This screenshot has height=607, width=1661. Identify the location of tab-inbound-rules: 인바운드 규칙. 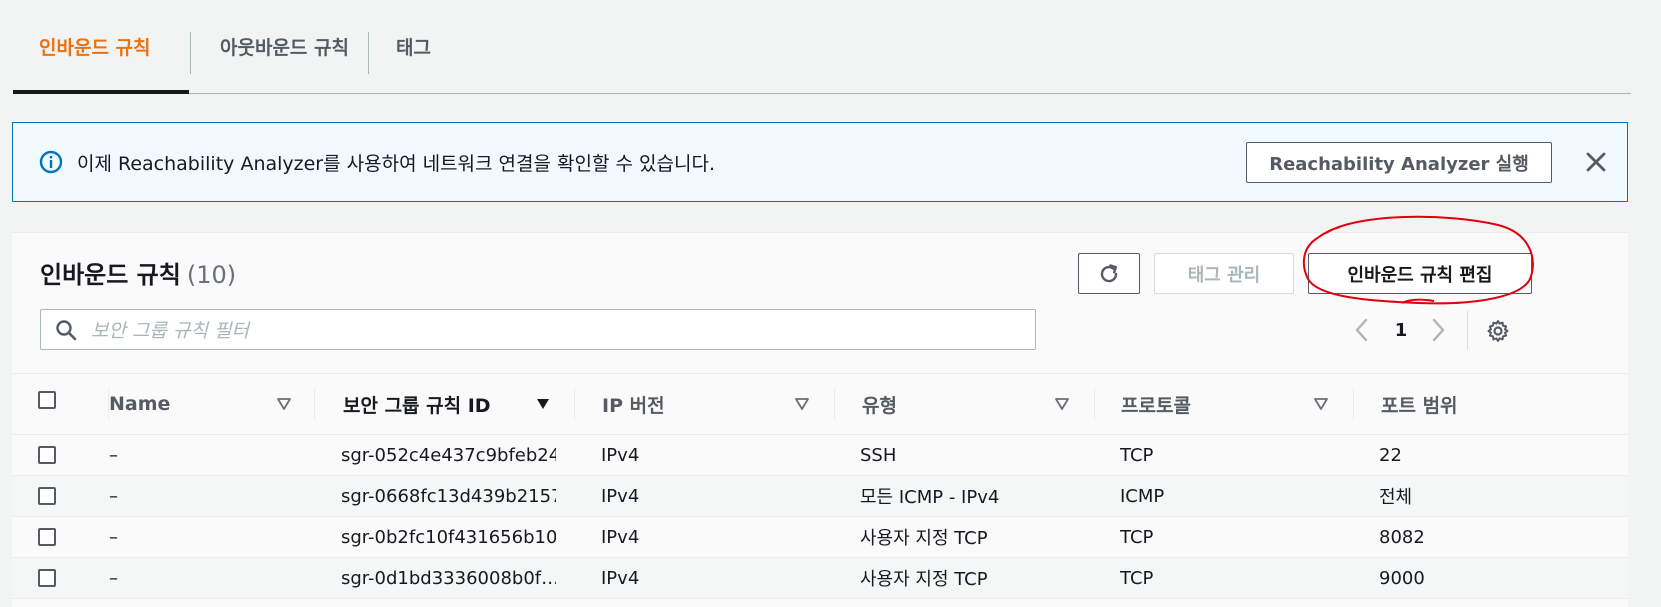
(95, 46).